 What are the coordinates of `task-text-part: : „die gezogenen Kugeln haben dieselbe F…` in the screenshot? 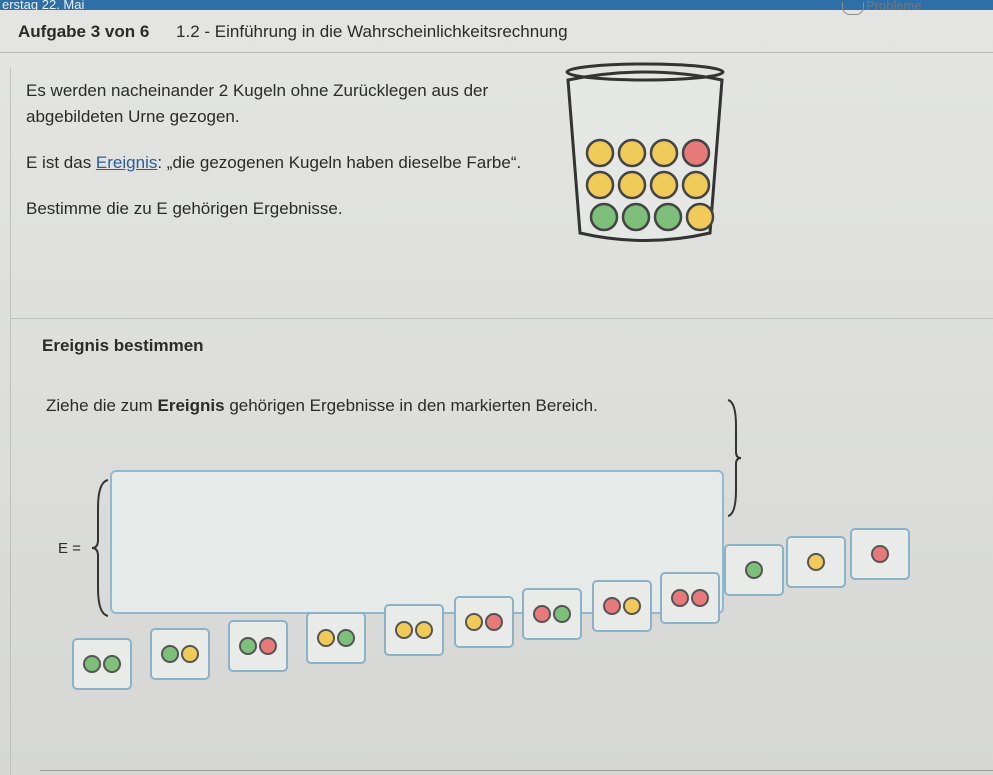 It's located at (339, 162).